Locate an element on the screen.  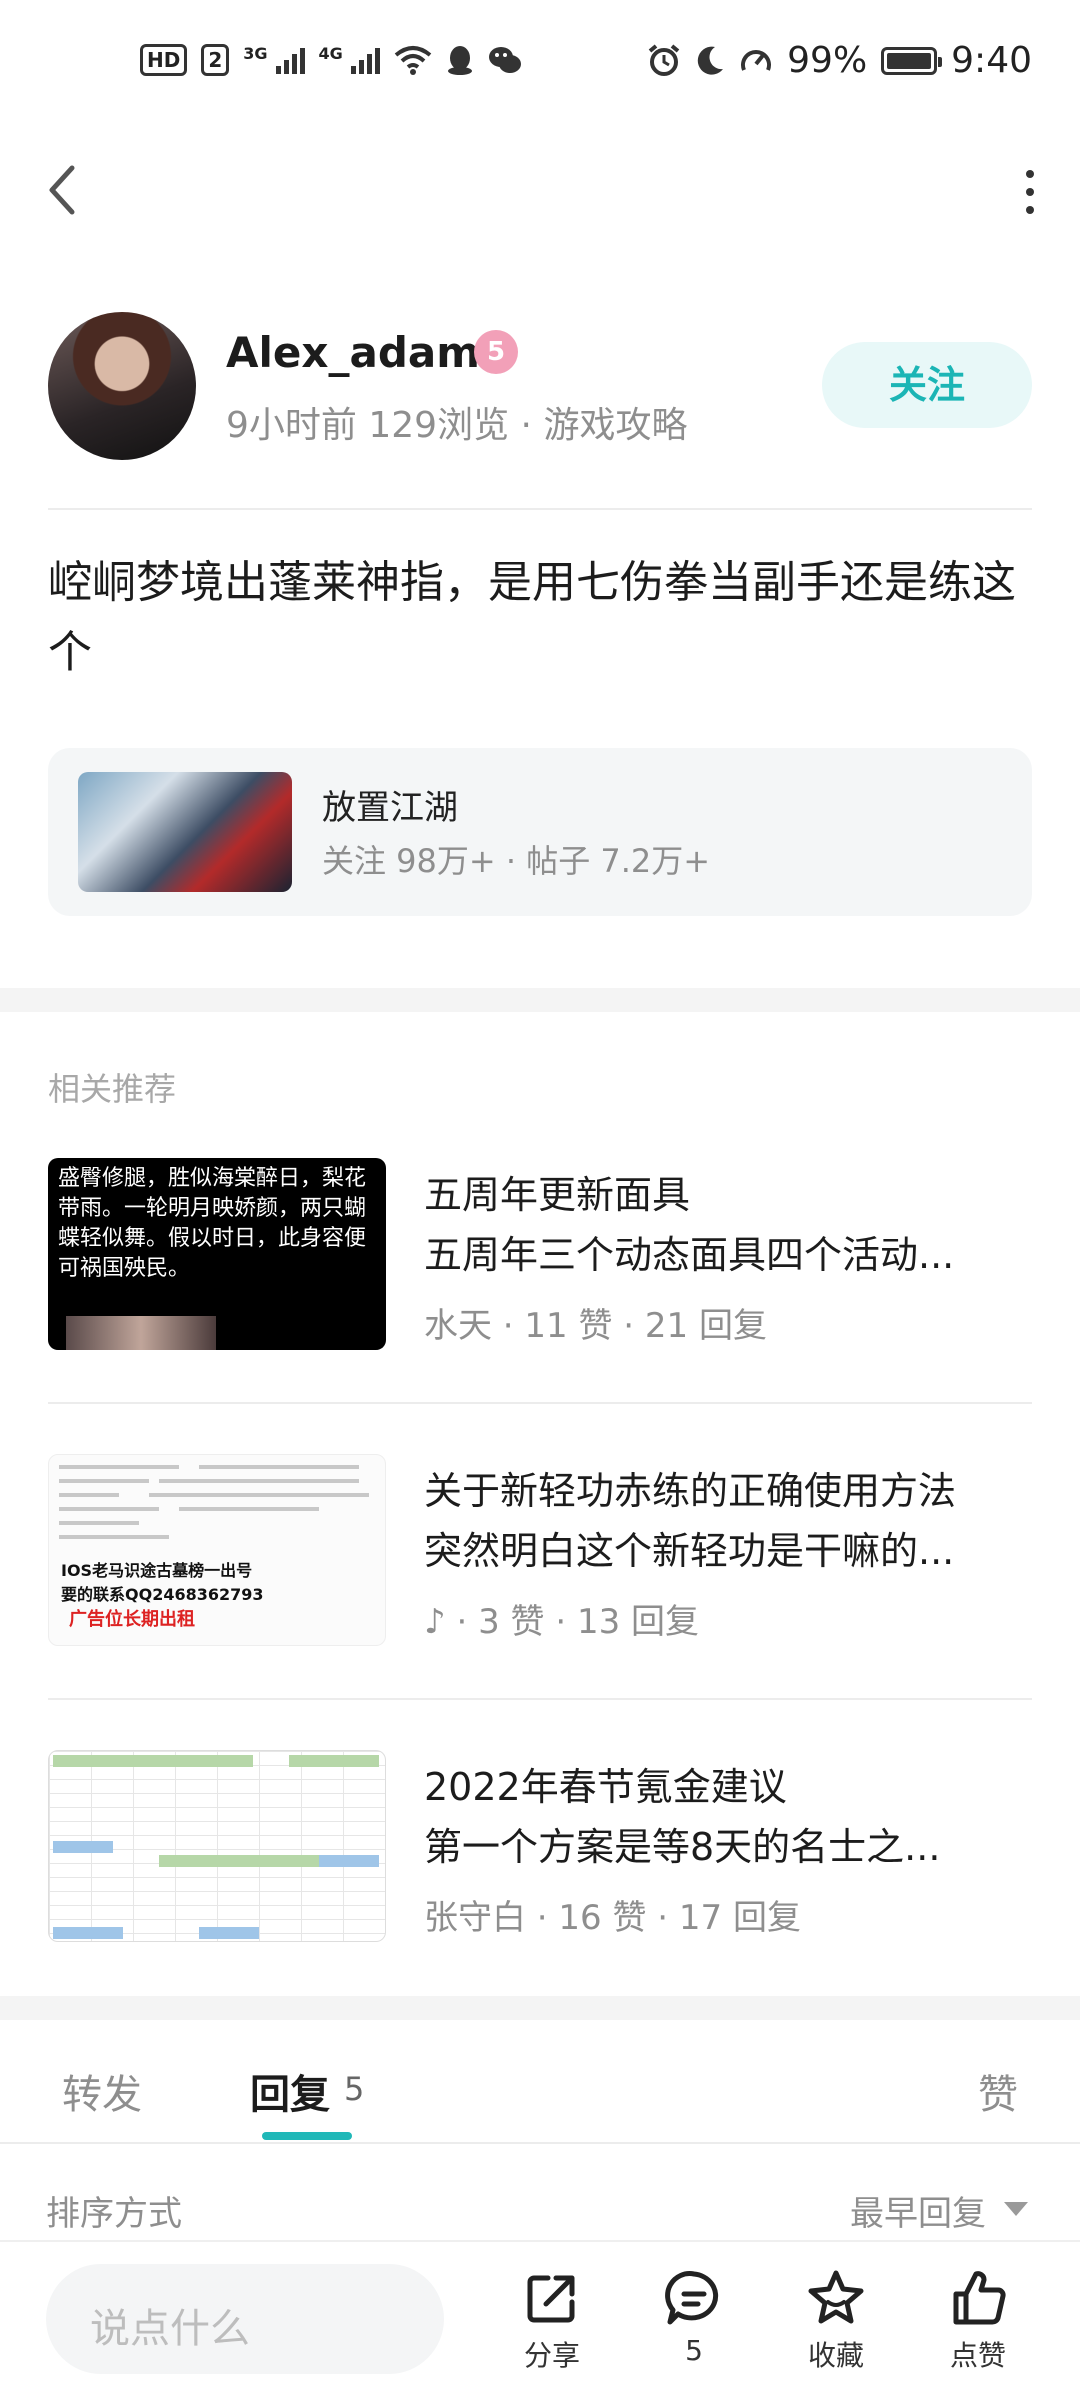
thumbnail-overlay is located at coordinates (141, 1333).